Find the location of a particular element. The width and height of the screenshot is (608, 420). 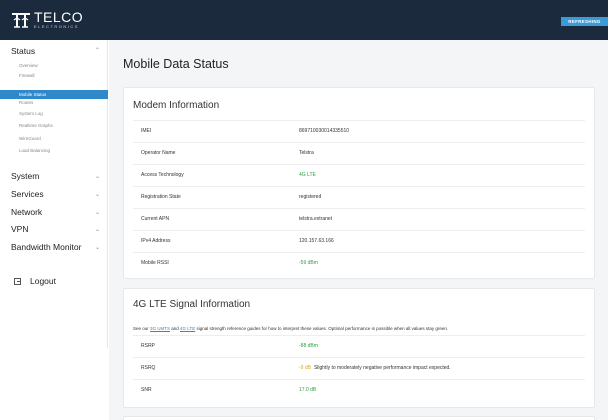

page-title: Mobile Data Status is located at coordinates (176, 64).